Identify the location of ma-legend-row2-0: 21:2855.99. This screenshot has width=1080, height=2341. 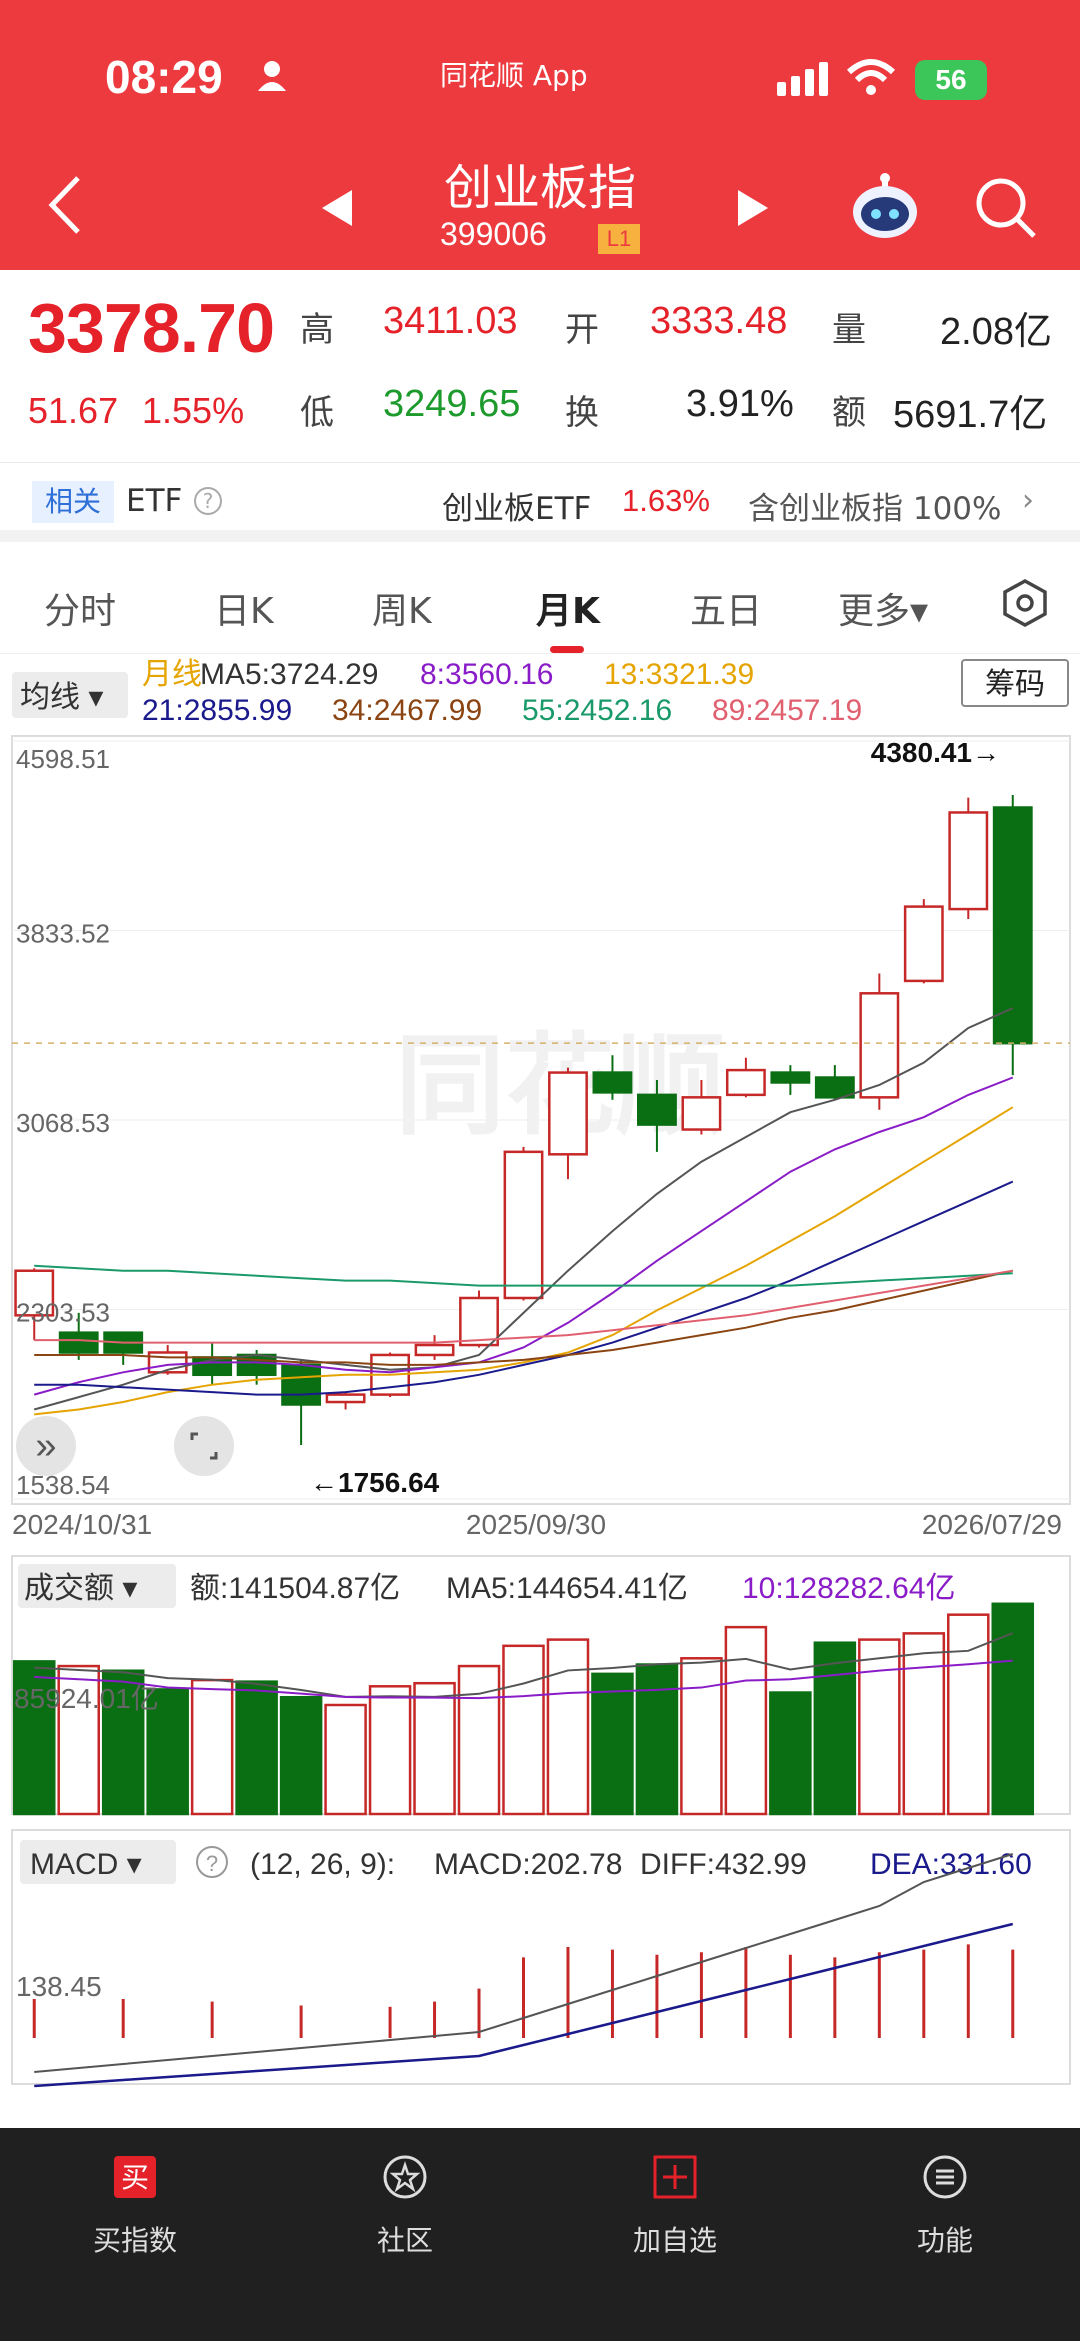
(217, 710).